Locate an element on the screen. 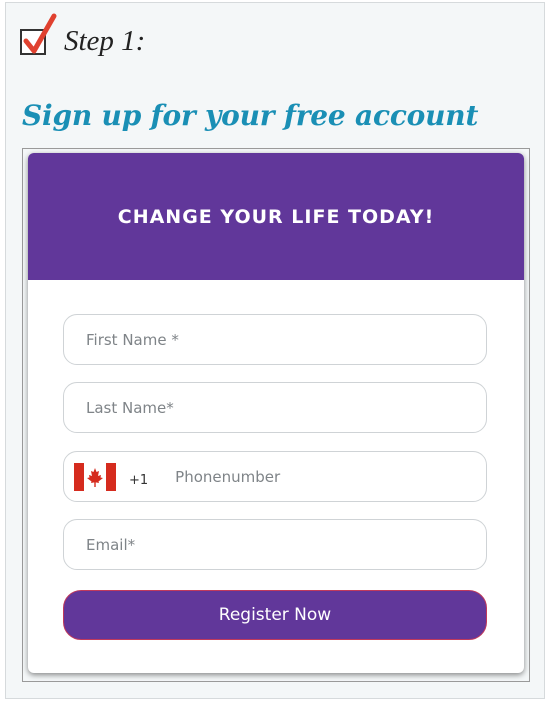 This screenshot has height=704, width=552. email-input is located at coordinates (275, 544).